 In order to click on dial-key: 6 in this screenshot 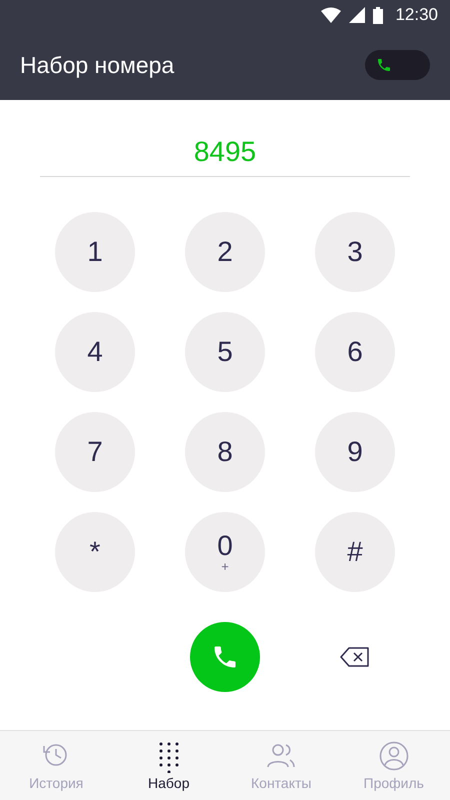, I will do `click(355, 352)`.